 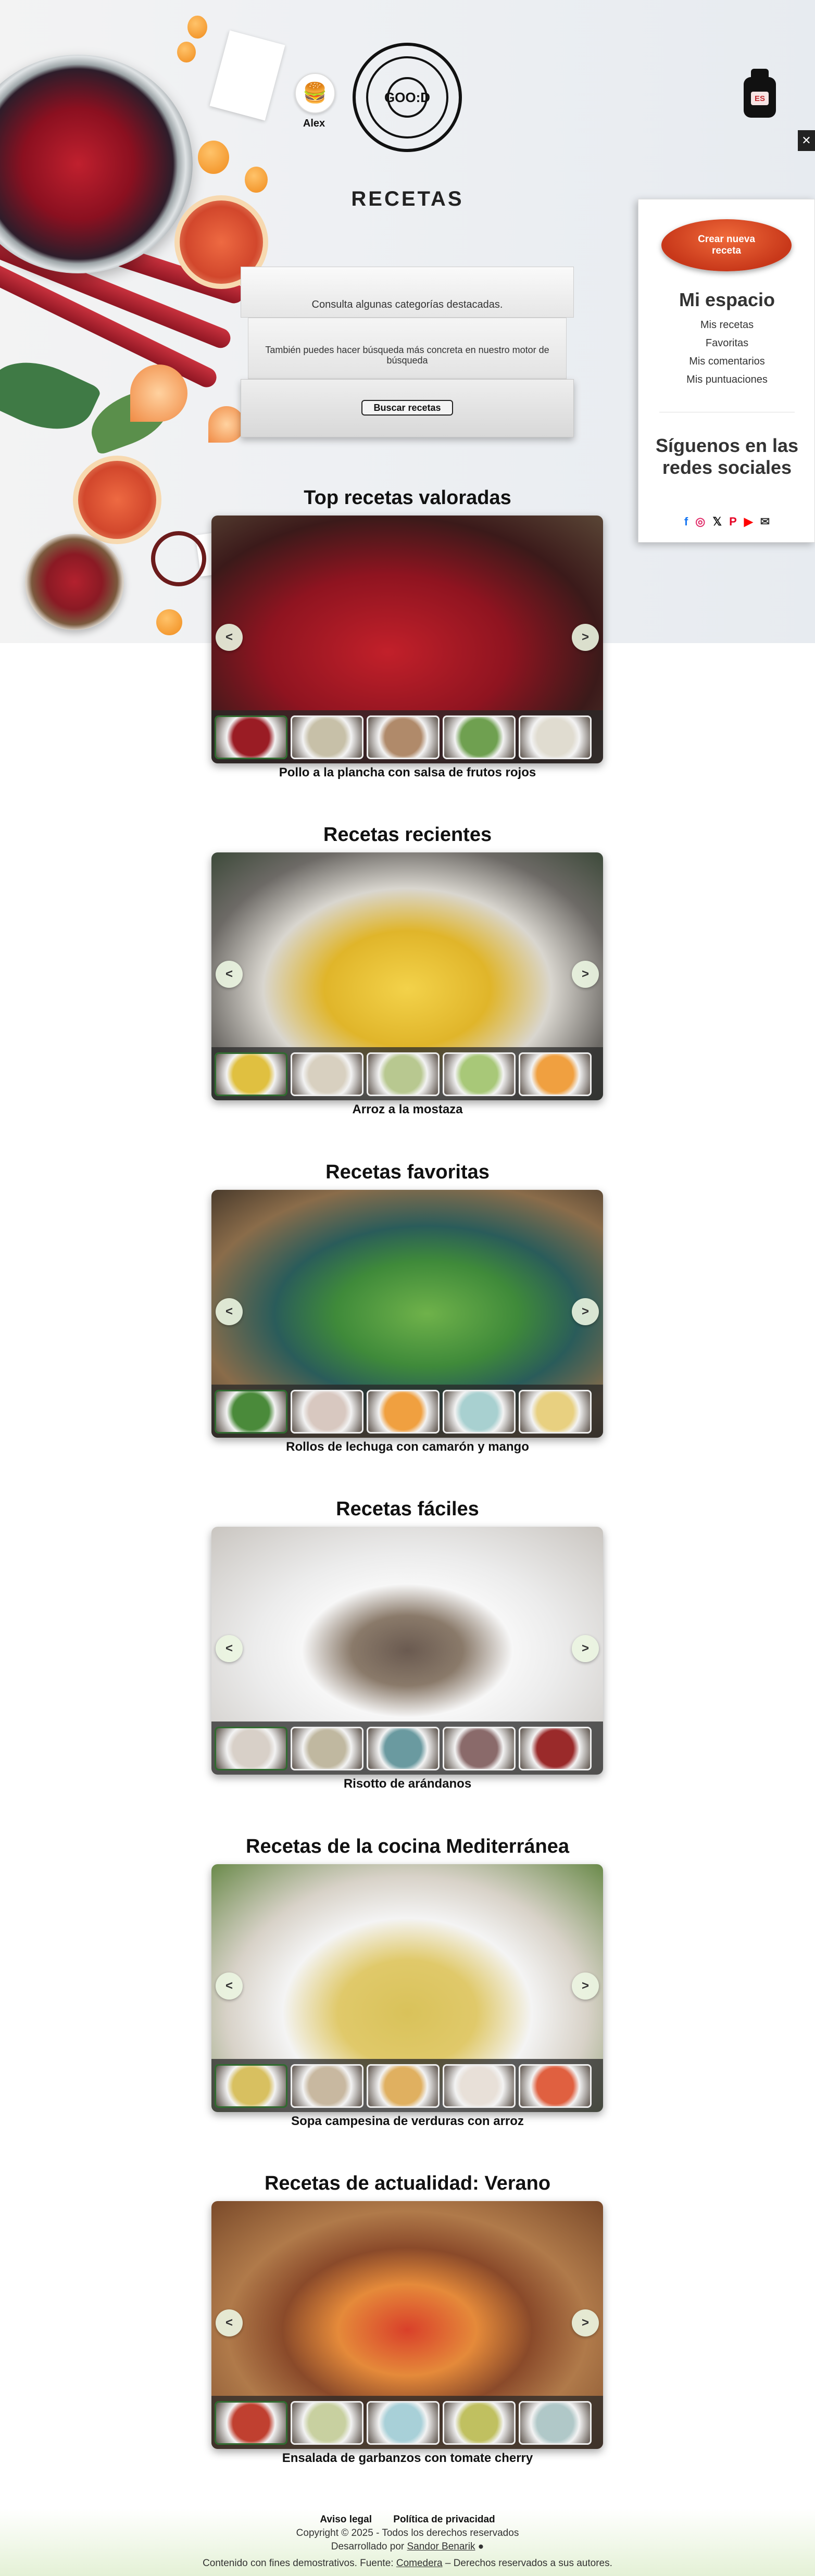 I want to click on recipe-caption: Rollos de lechuga con camarón y mango, so click(x=407, y=1447).